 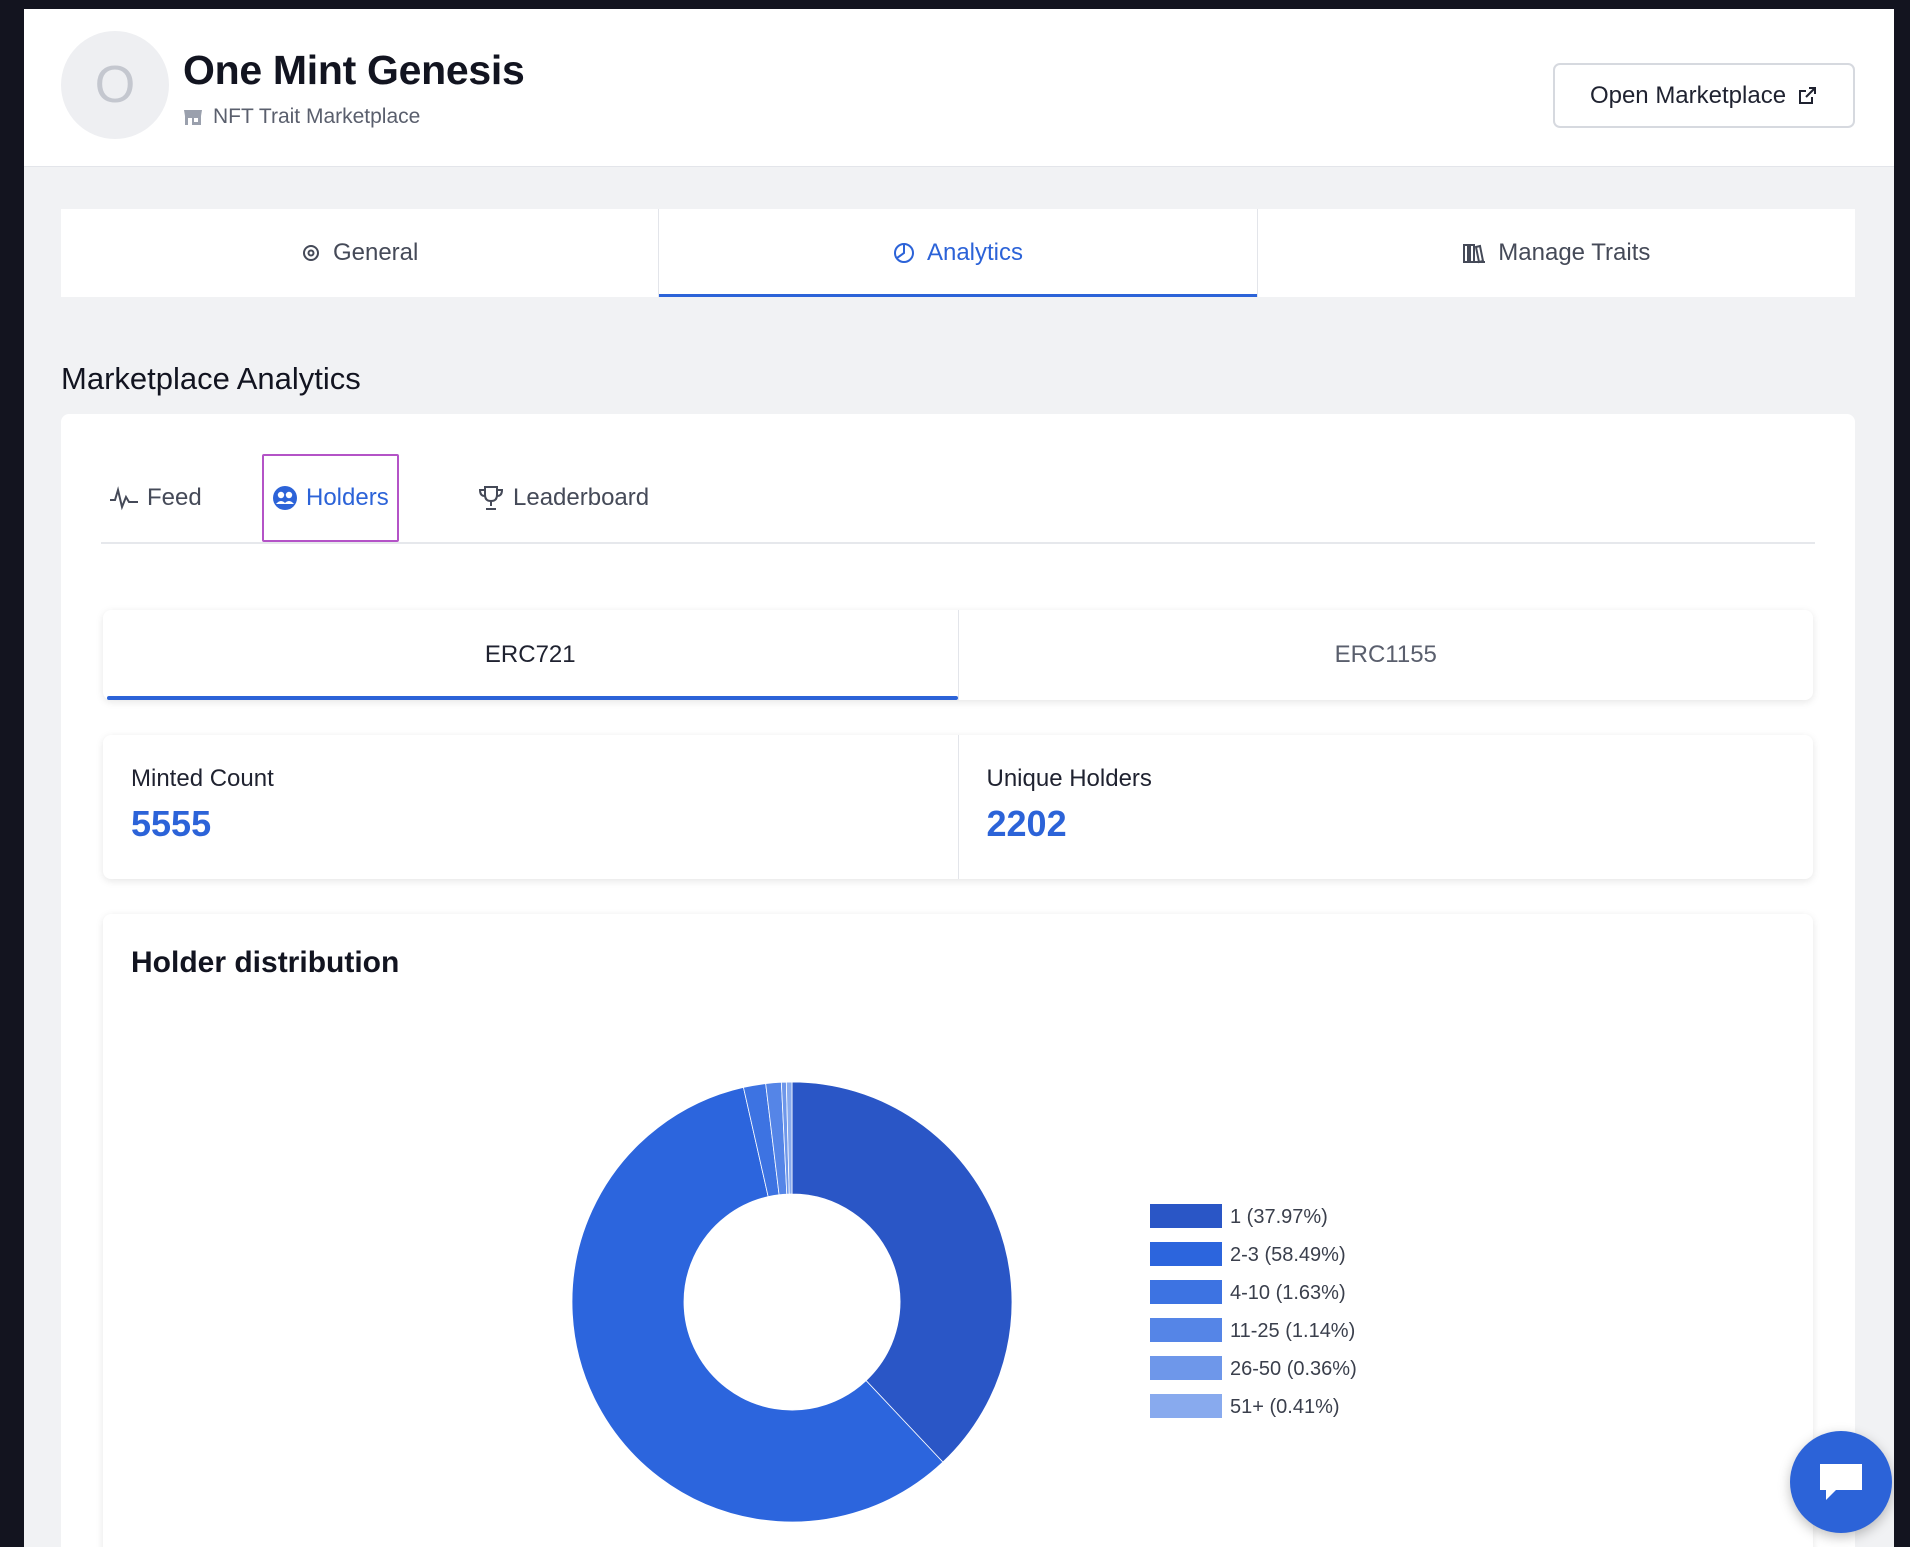 I want to click on tab-feed: Feed, so click(x=155, y=498).